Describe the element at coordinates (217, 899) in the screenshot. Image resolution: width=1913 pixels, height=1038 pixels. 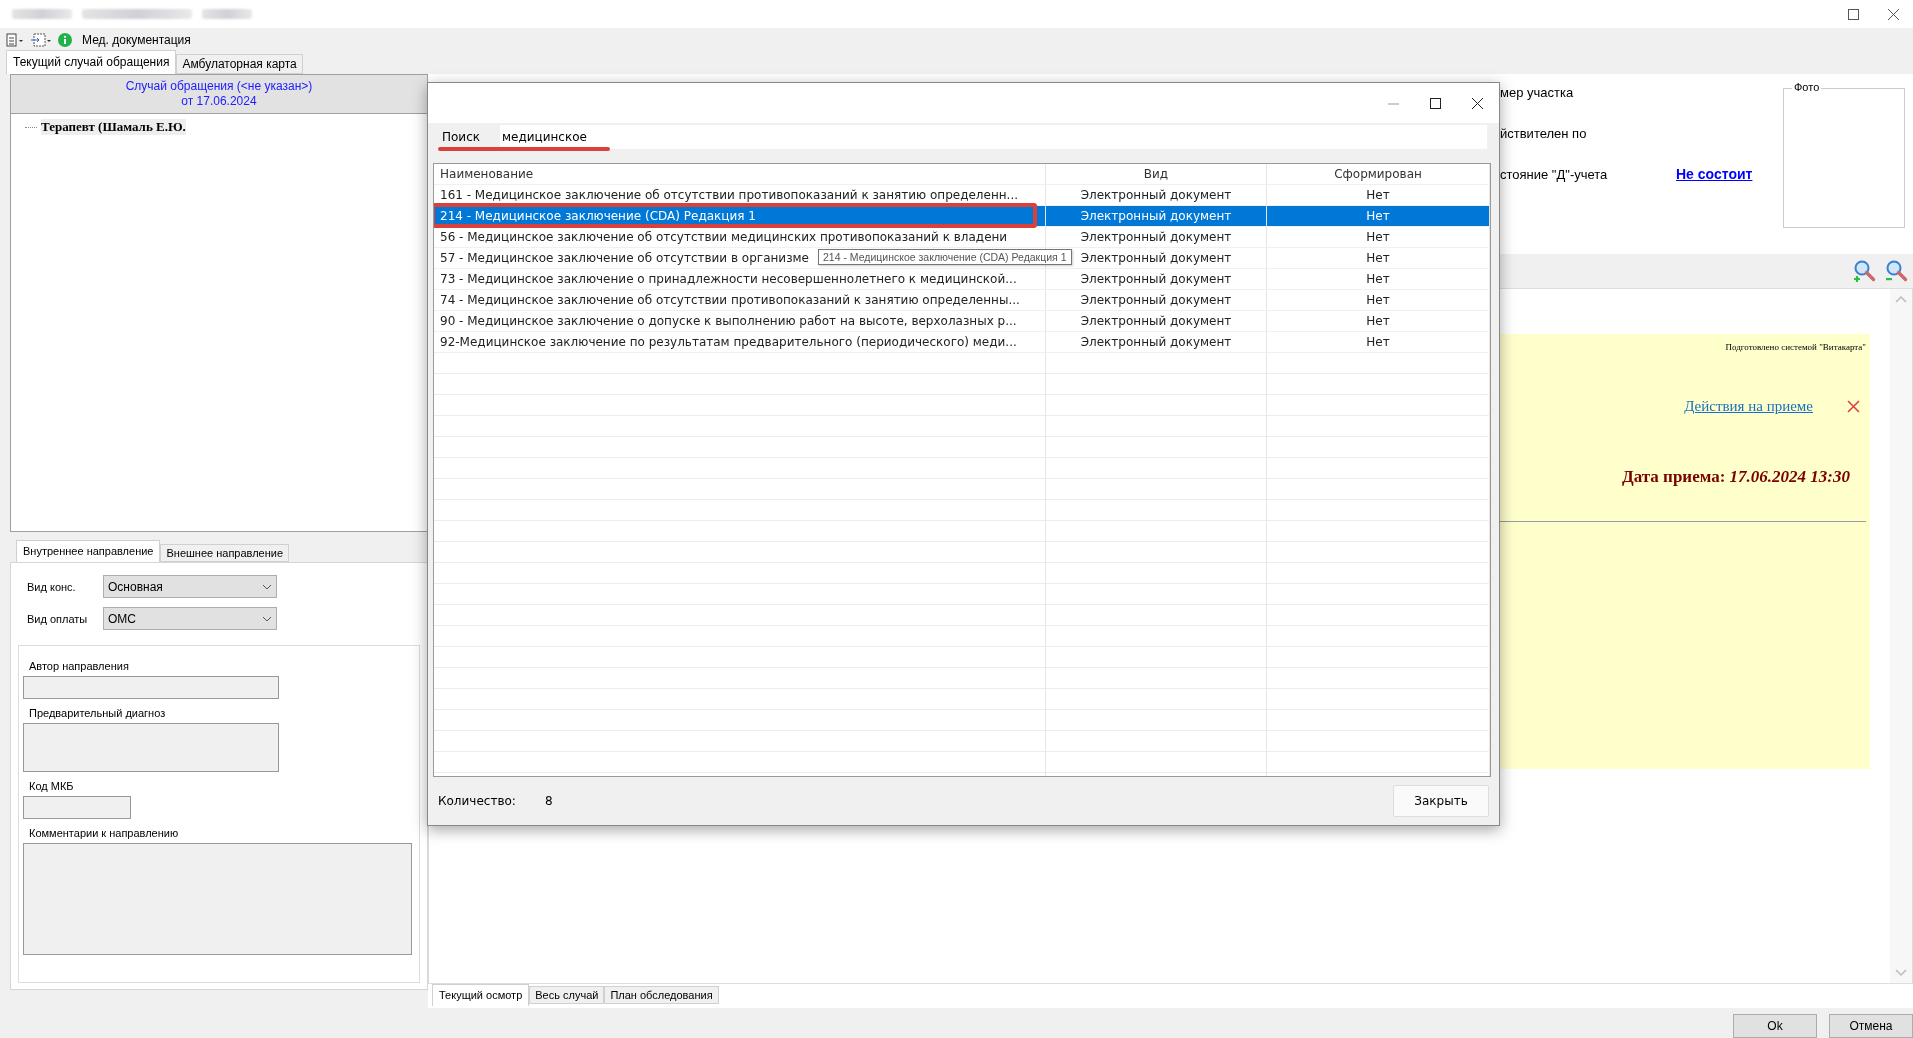
I see `comment-field` at that location.